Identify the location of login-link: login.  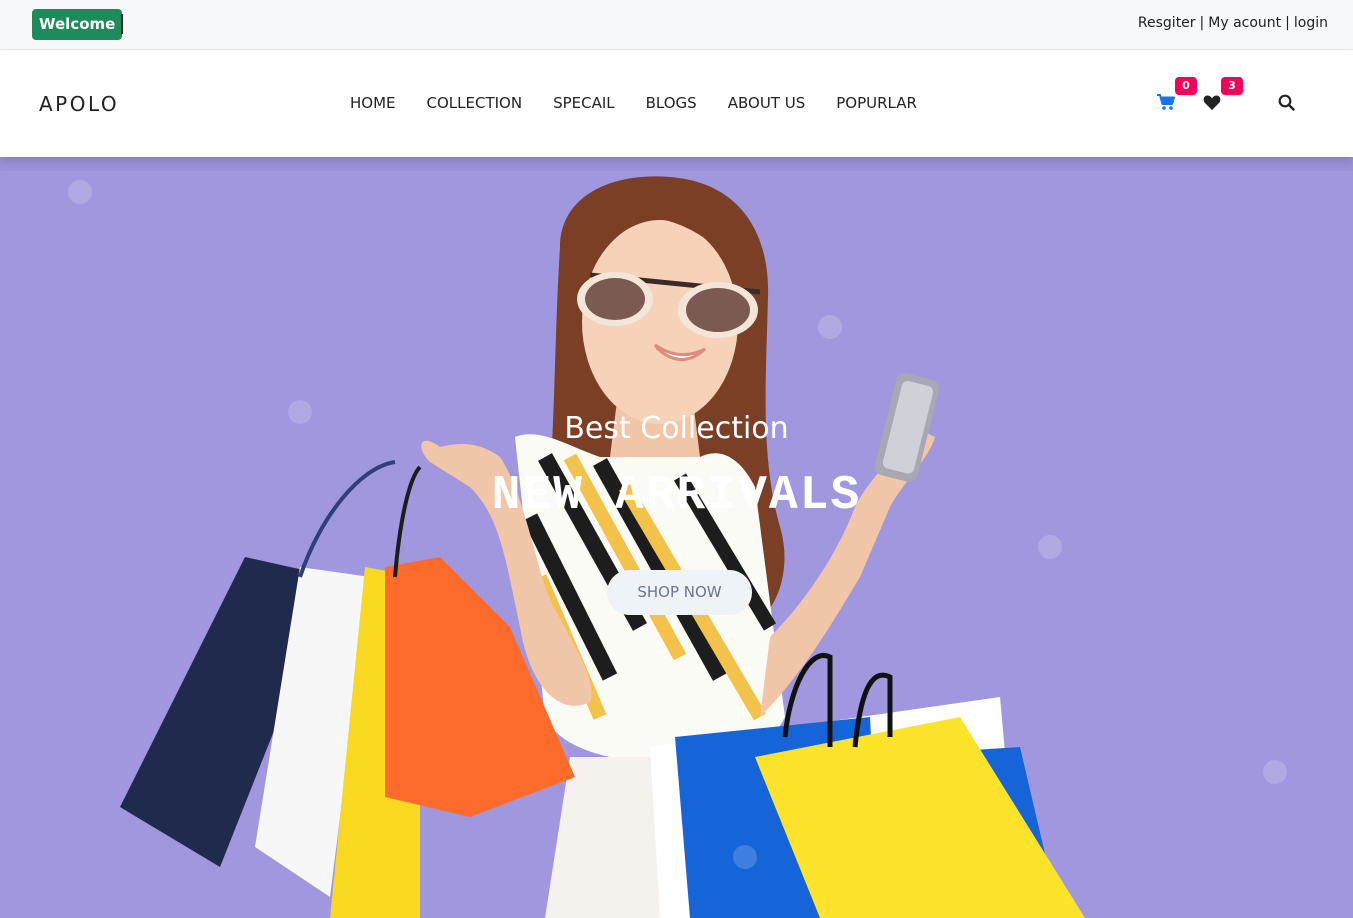
(1311, 23).